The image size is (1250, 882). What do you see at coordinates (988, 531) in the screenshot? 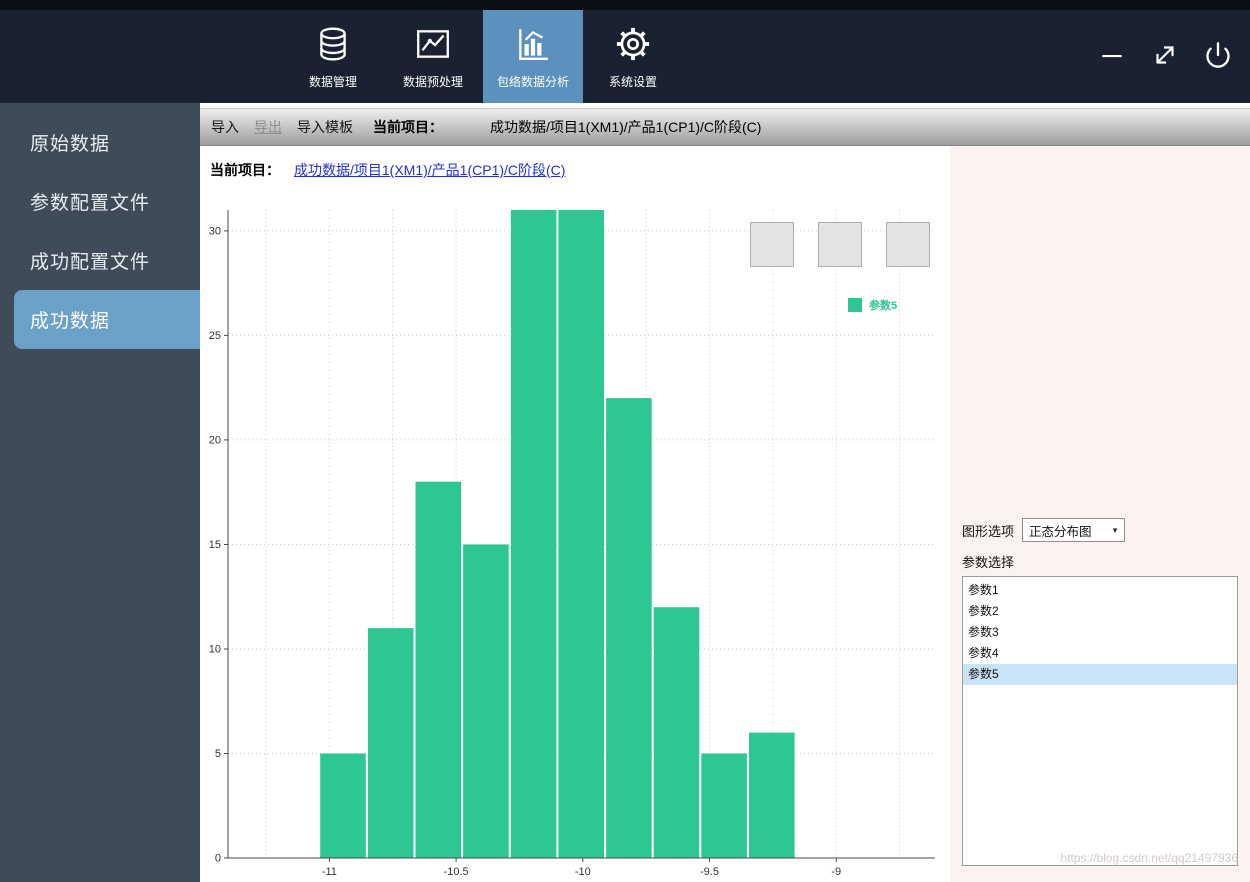
I see `graph-option-label: 图形选项` at bounding box center [988, 531].